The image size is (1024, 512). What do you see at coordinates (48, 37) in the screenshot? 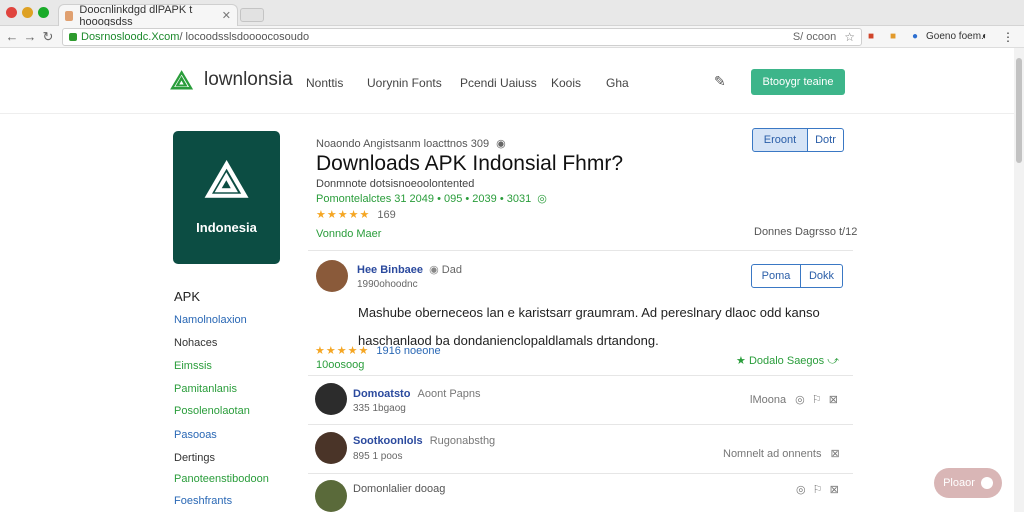
I see `reload-icon: ↻` at bounding box center [48, 37].